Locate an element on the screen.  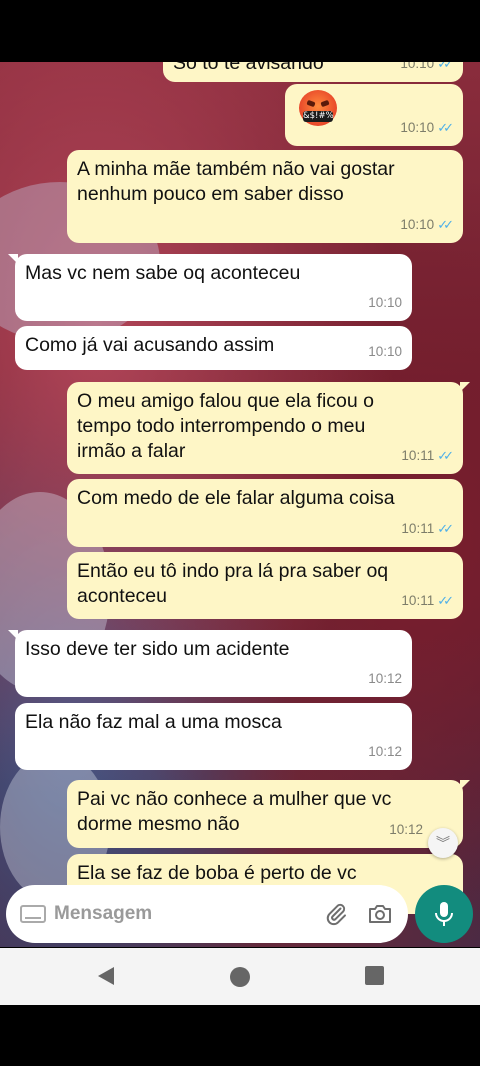
circle-home-icon is located at coordinates (240, 979).